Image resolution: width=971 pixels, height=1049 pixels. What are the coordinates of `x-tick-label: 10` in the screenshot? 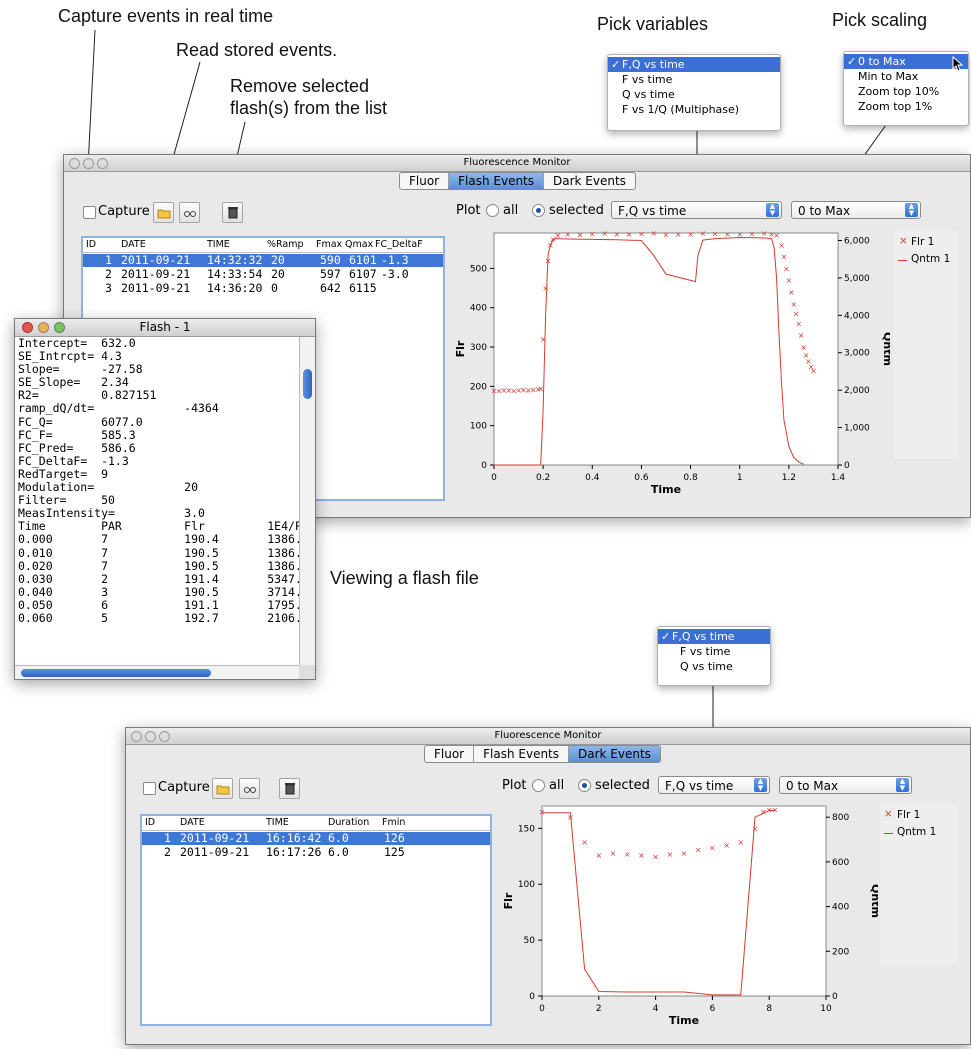 It's located at (826, 1009).